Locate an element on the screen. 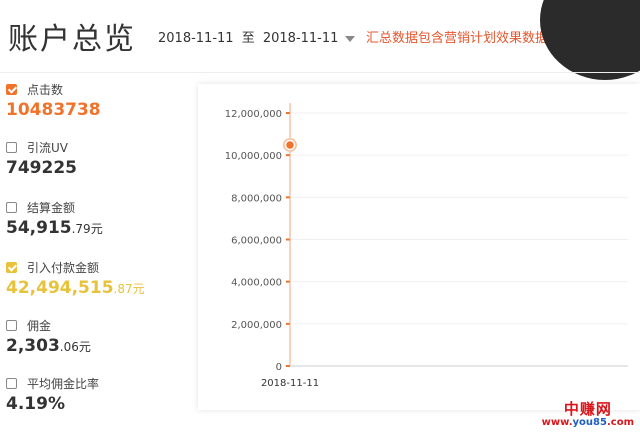 The image size is (640, 432). data-point is located at coordinates (290, 145).